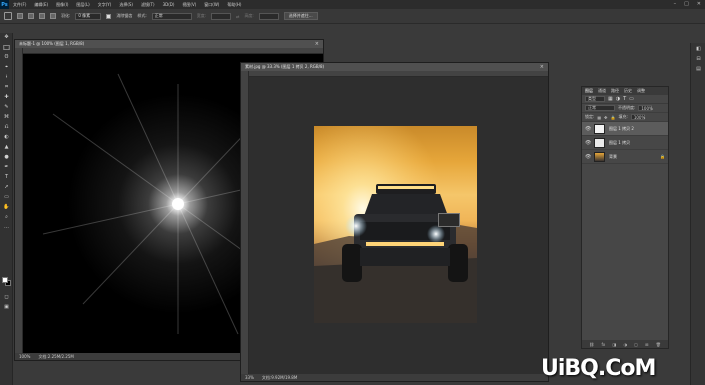 This screenshot has width=705, height=385. I want to click on adjustment-layer-icon: ◑, so click(625, 344).